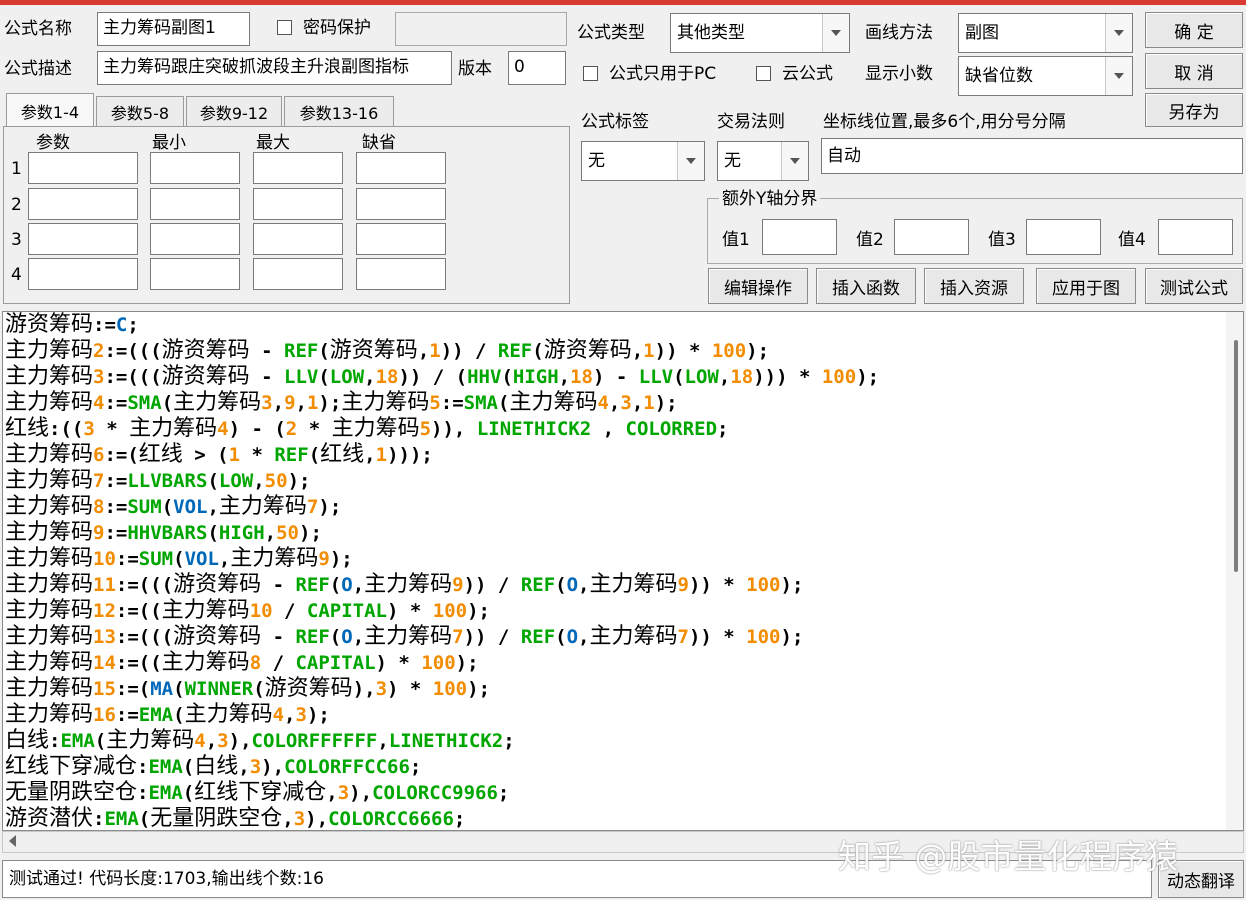  I want to click on formula-type-label: 公式类型, so click(611, 33).